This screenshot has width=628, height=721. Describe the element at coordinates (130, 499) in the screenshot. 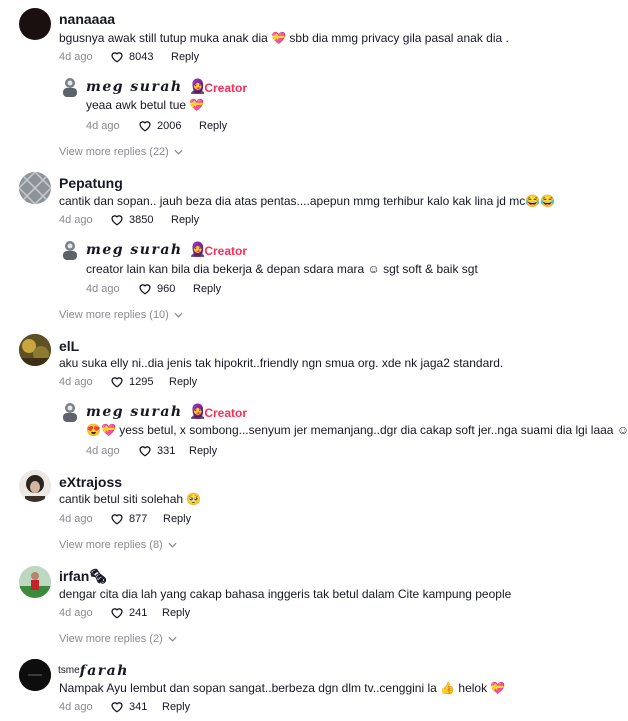

I see `comment-text: cantik betul siti solehah 🥺` at that location.